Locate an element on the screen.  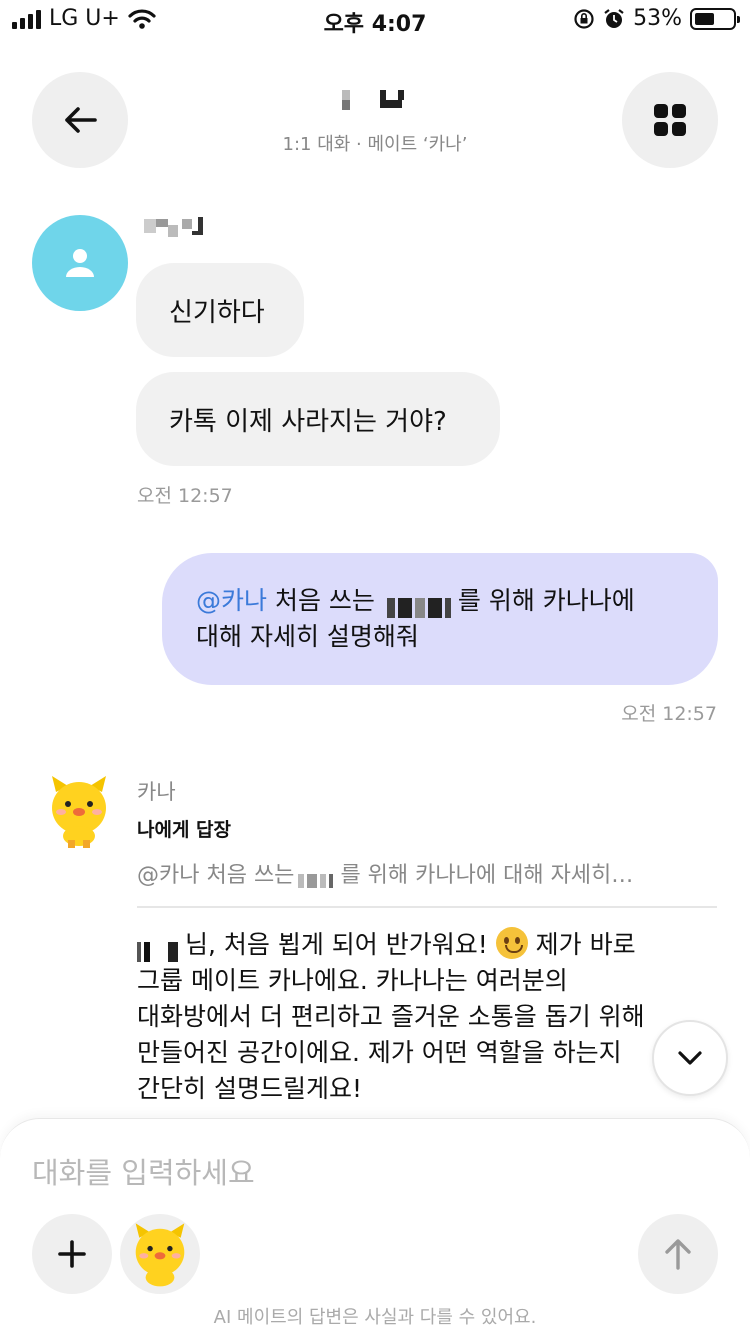
orientation-lock-icon is located at coordinates (584, 18).